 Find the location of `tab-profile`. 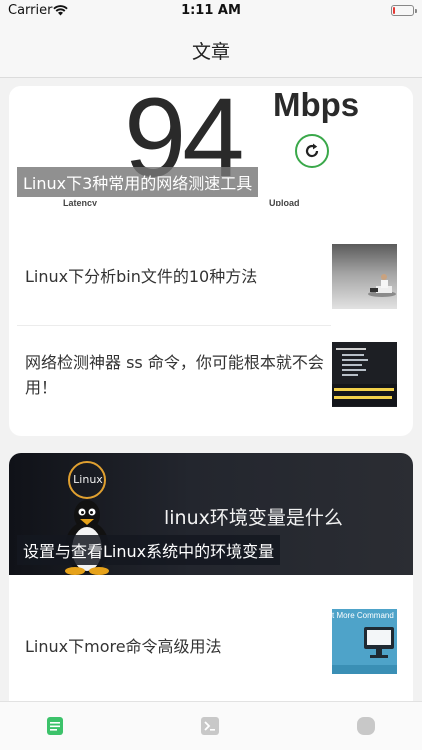

tab-profile is located at coordinates (366, 726).